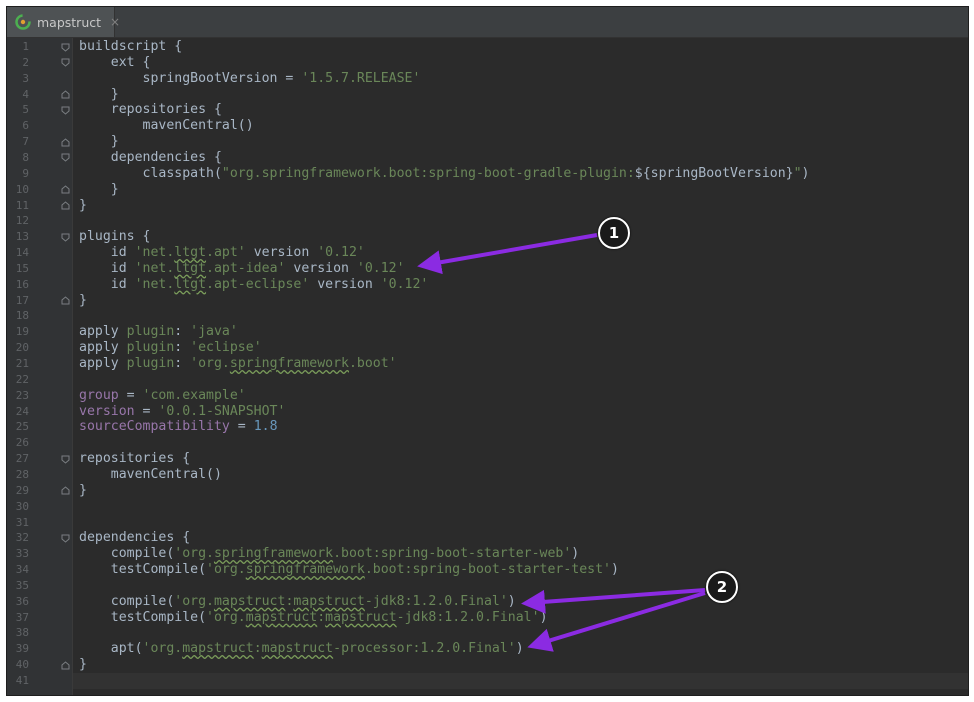 This screenshot has height=702, width=974. I want to click on line-number: 25, so click(22, 427).